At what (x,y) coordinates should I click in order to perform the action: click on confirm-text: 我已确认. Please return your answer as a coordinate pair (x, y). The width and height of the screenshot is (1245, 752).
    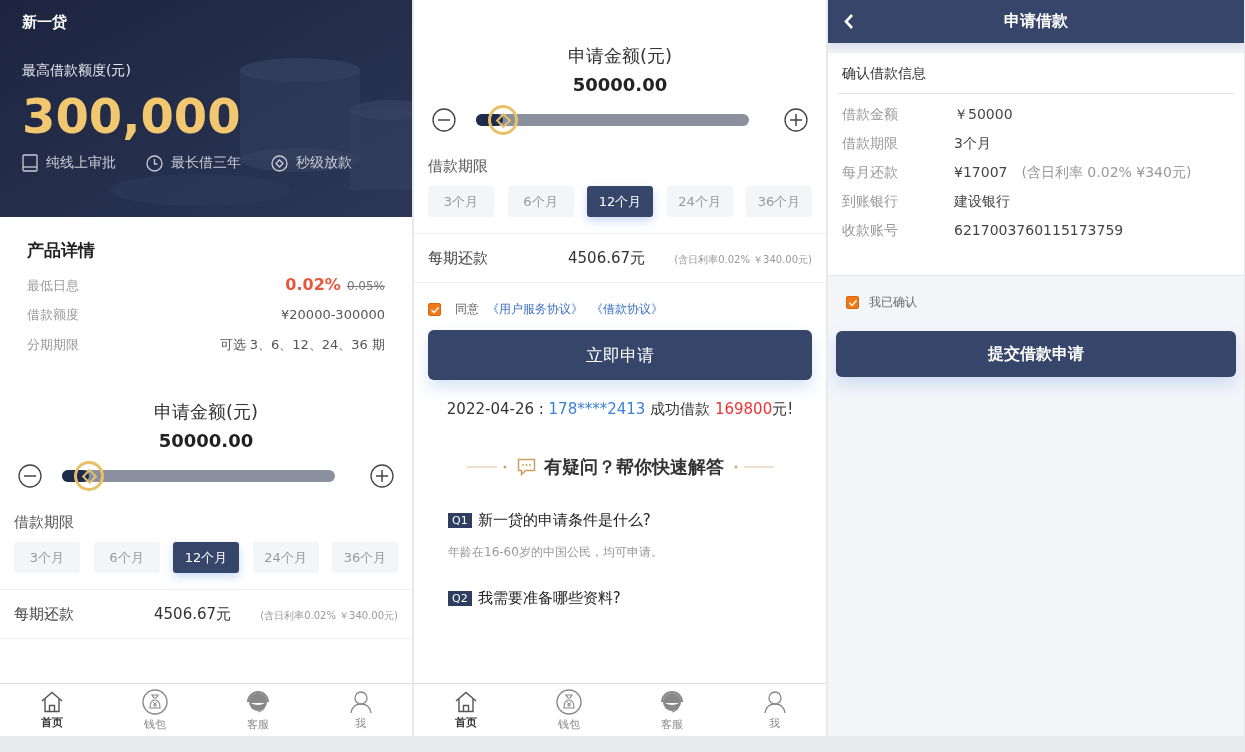
    Looking at the image, I should click on (893, 302).